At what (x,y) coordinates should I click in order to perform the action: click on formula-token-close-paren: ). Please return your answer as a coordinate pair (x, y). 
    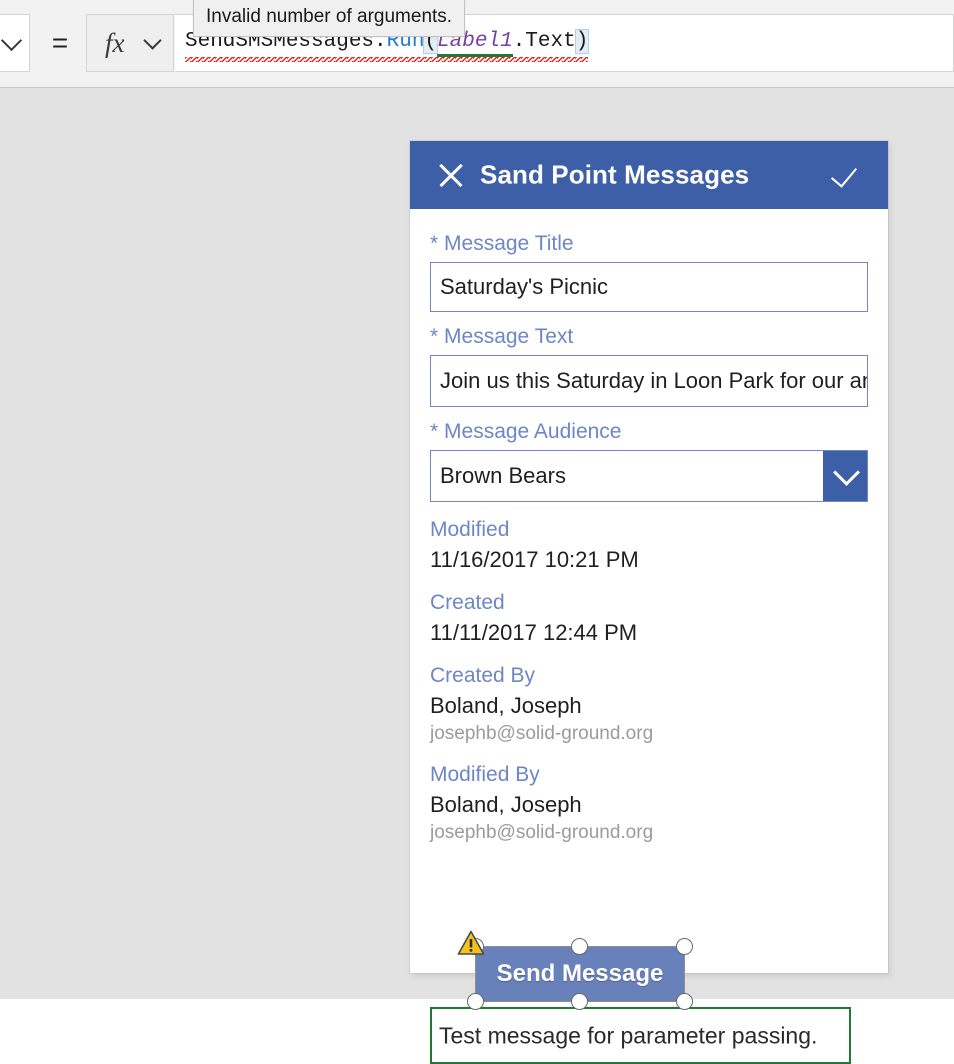
    Looking at the image, I should click on (582, 41).